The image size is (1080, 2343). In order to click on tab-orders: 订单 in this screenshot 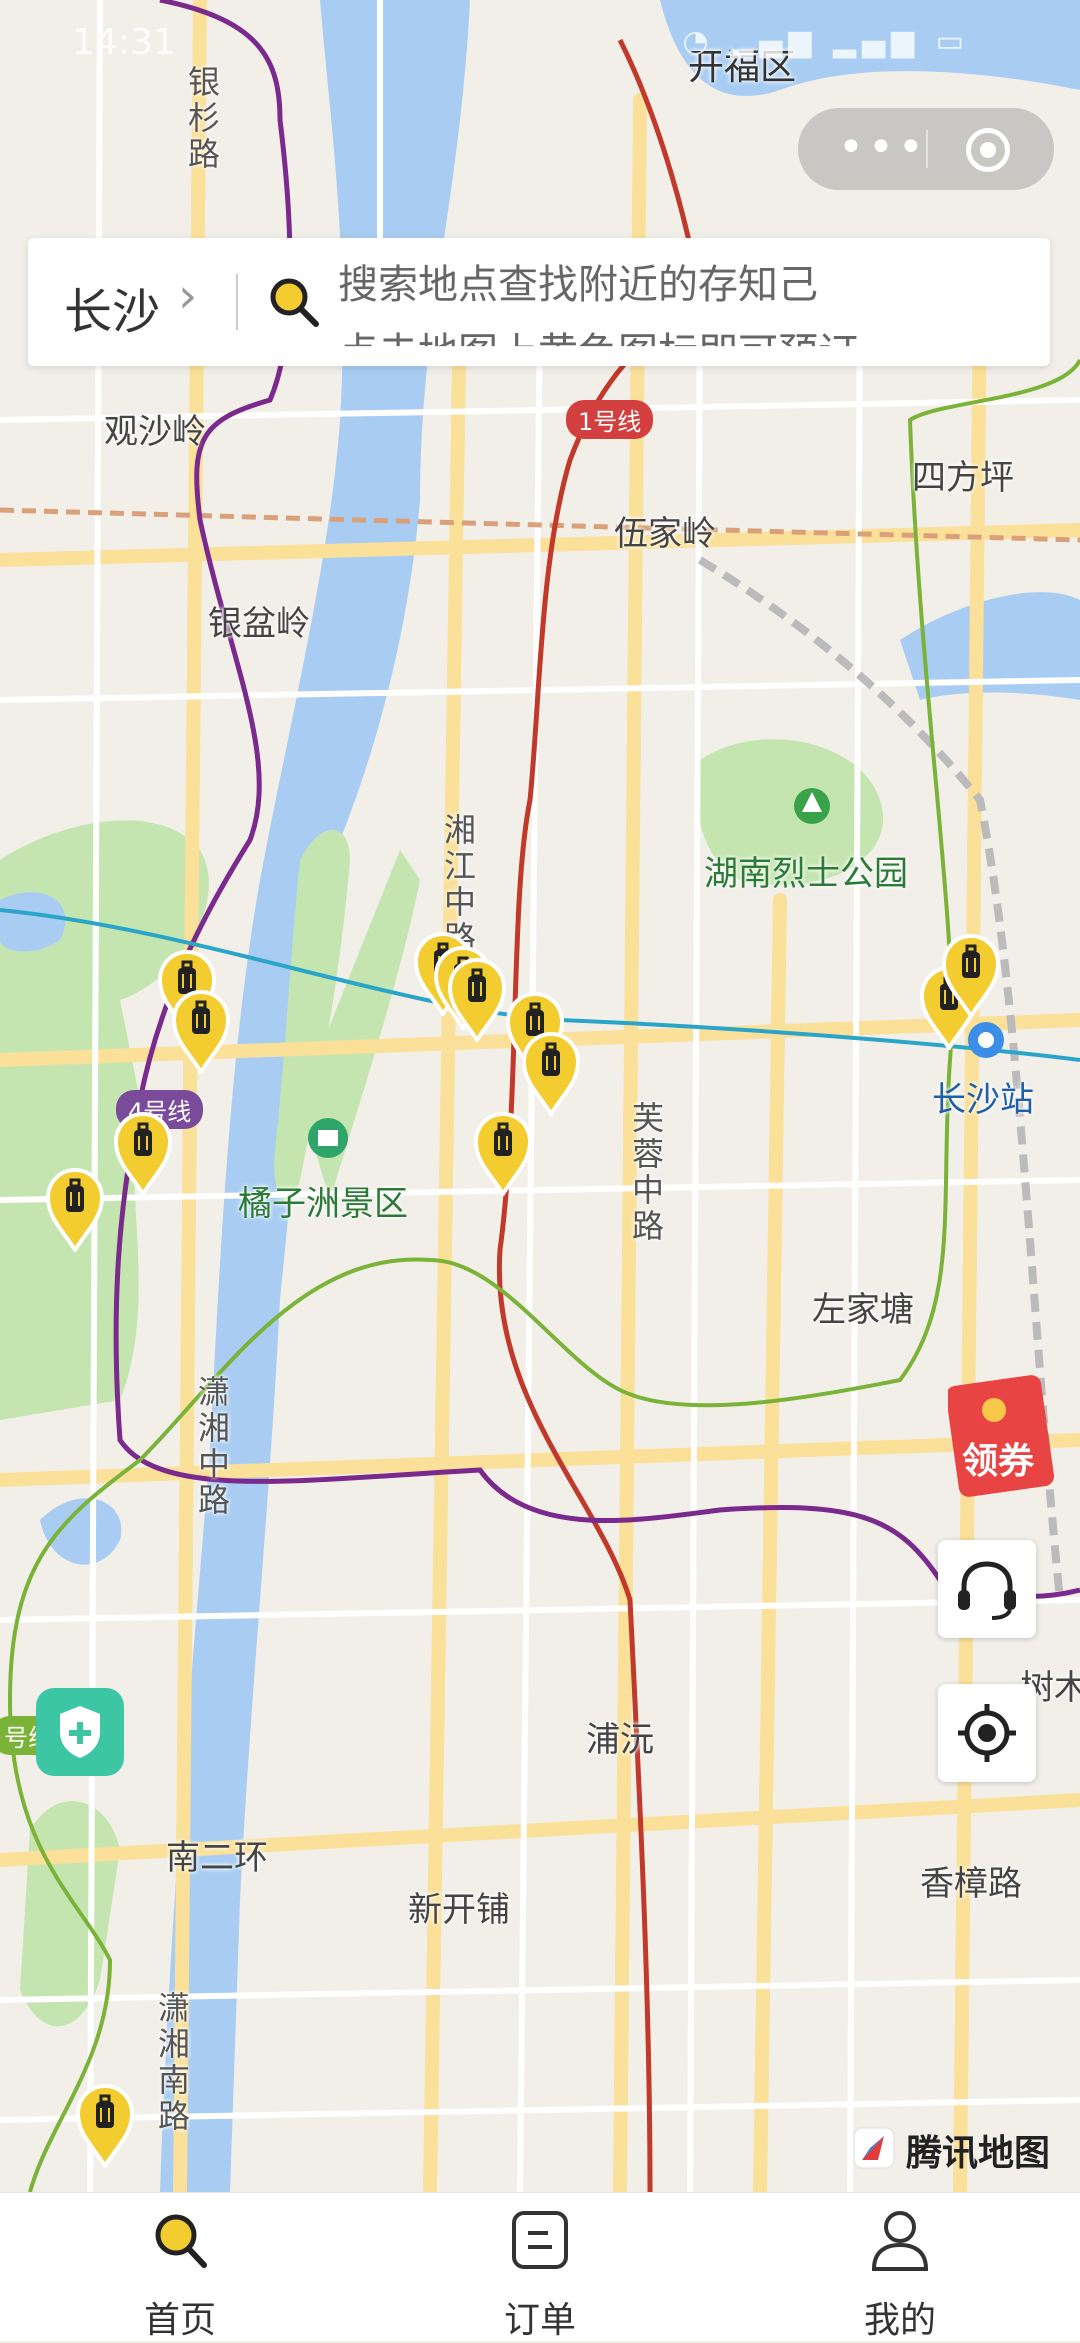, I will do `click(540, 2267)`.